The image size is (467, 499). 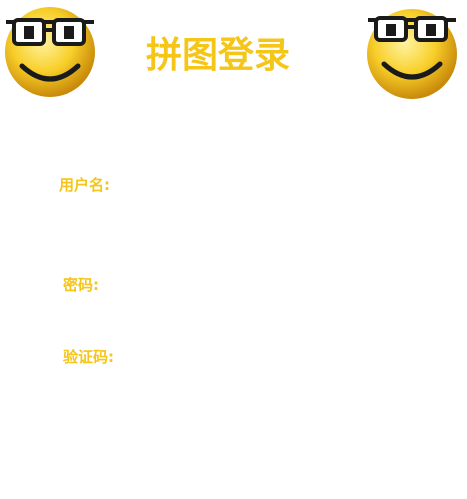 I want to click on page-title: 拼图登录, so click(x=218, y=55).